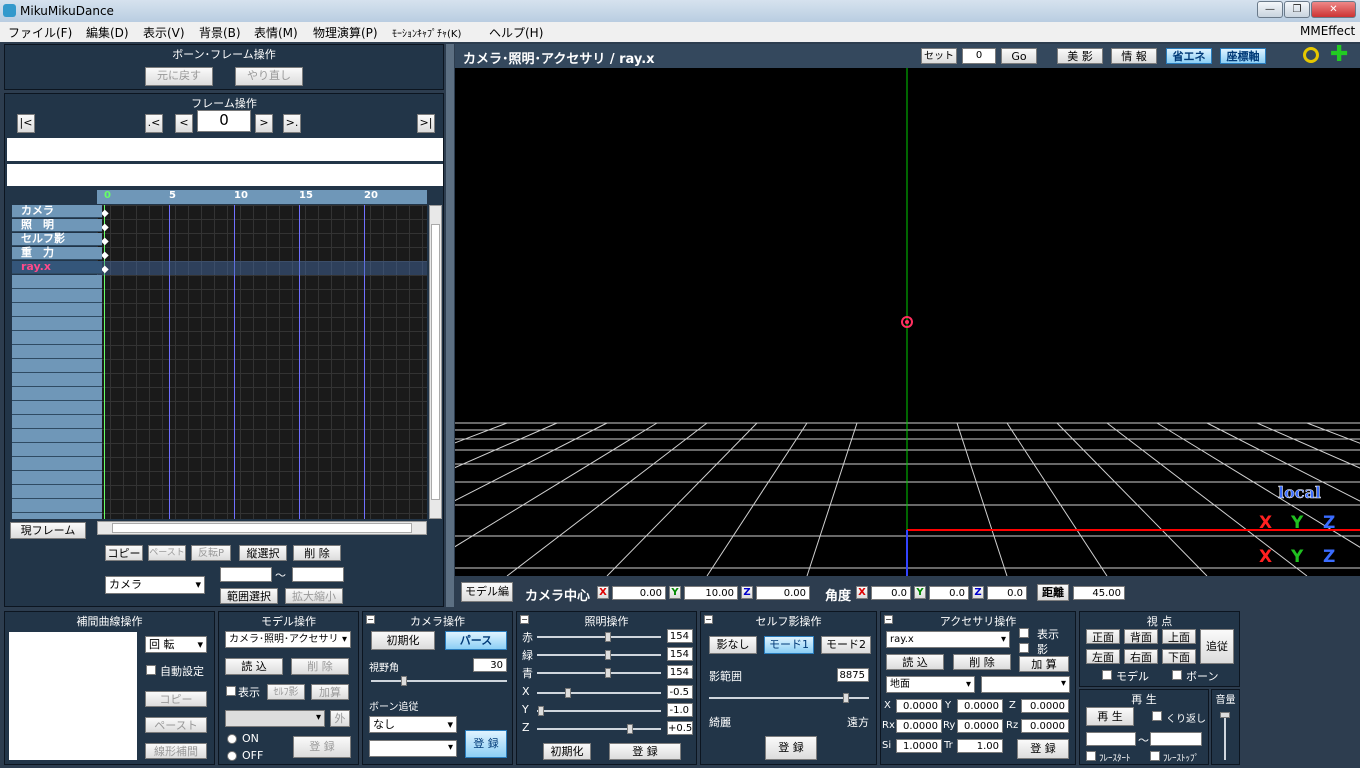 This screenshot has width=1360, height=768. I want to click on view-right-button: 右面, so click(1141, 656).